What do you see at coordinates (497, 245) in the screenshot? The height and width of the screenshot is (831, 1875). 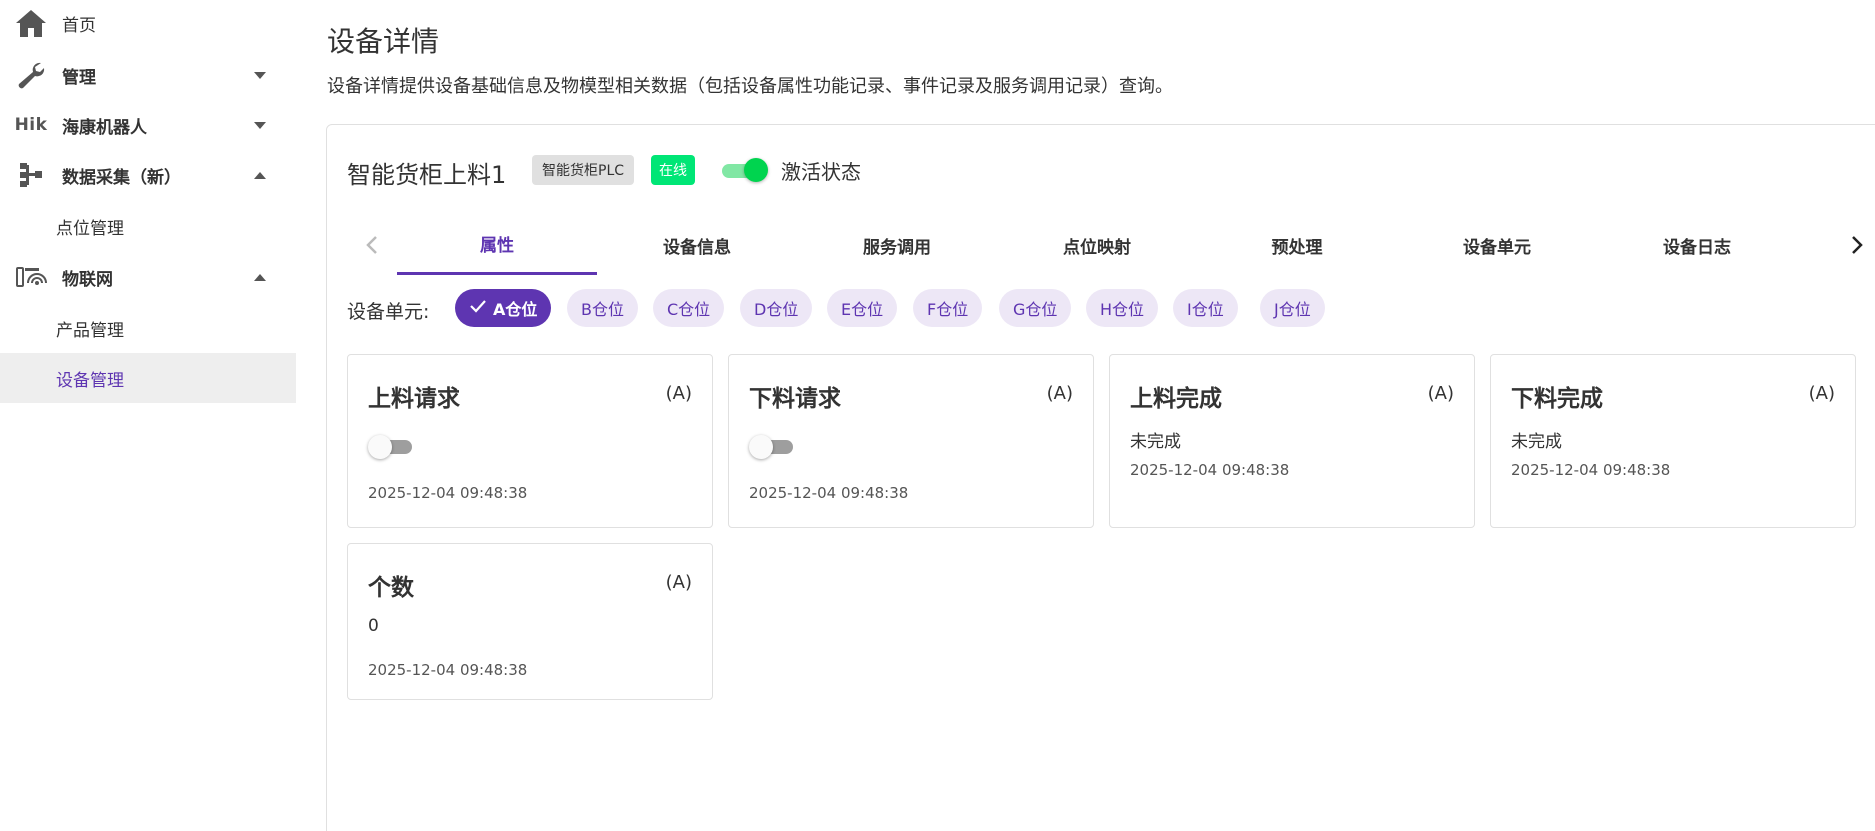 I see `tab-properties: 属性` at bounding box center [497, 245].